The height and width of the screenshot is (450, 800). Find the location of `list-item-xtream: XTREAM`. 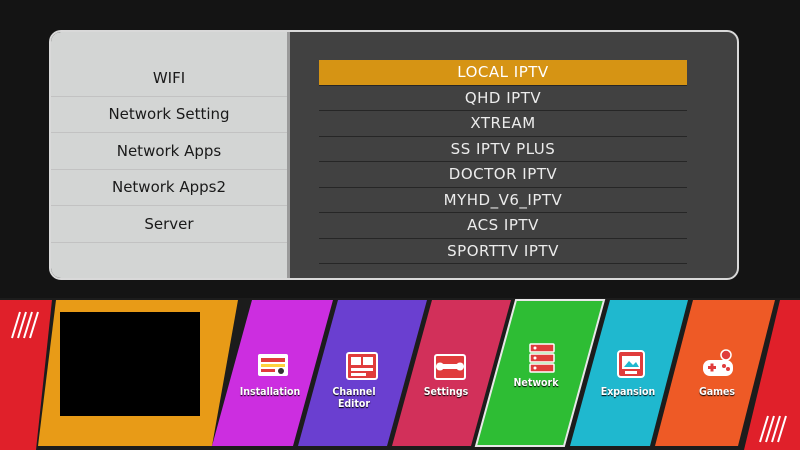

list-item-xtream: XTREAM is located at coordinates (503, 124).